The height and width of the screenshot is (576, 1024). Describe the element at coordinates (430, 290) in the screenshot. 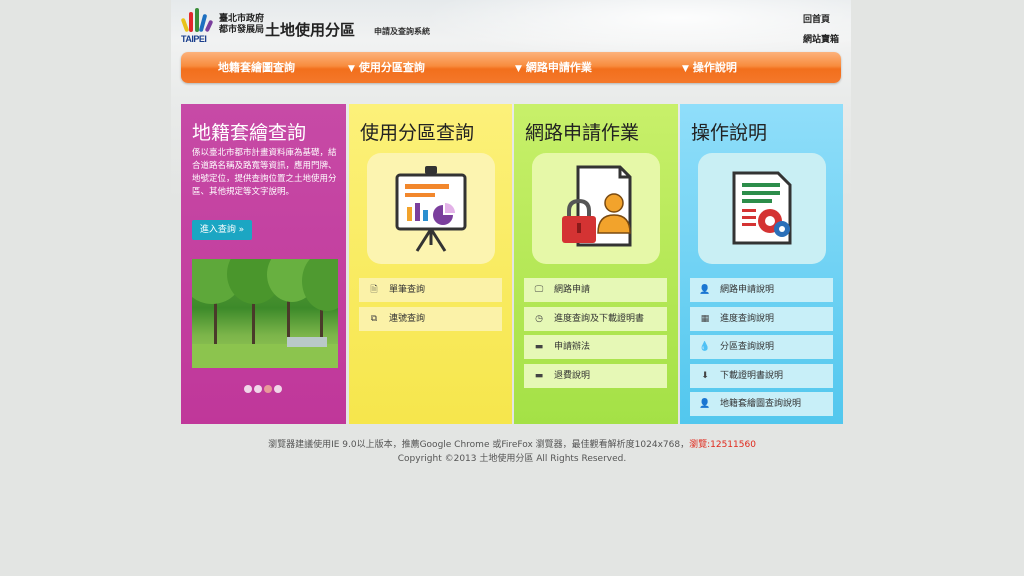

I see `menu-item-single-query: 🗎 單筆查詢` at that location.